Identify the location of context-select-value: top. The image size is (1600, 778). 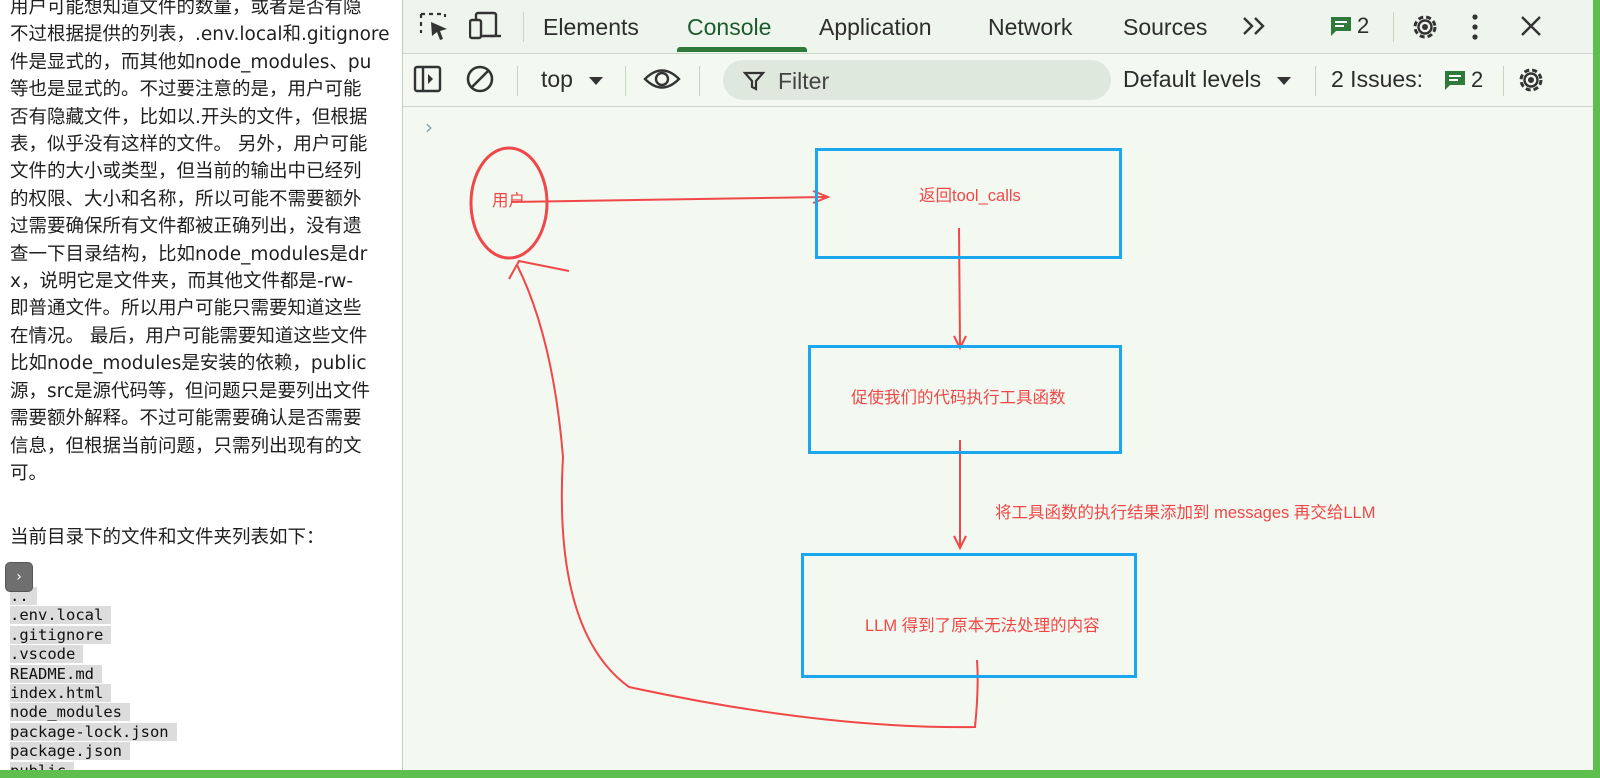
(557, 79).